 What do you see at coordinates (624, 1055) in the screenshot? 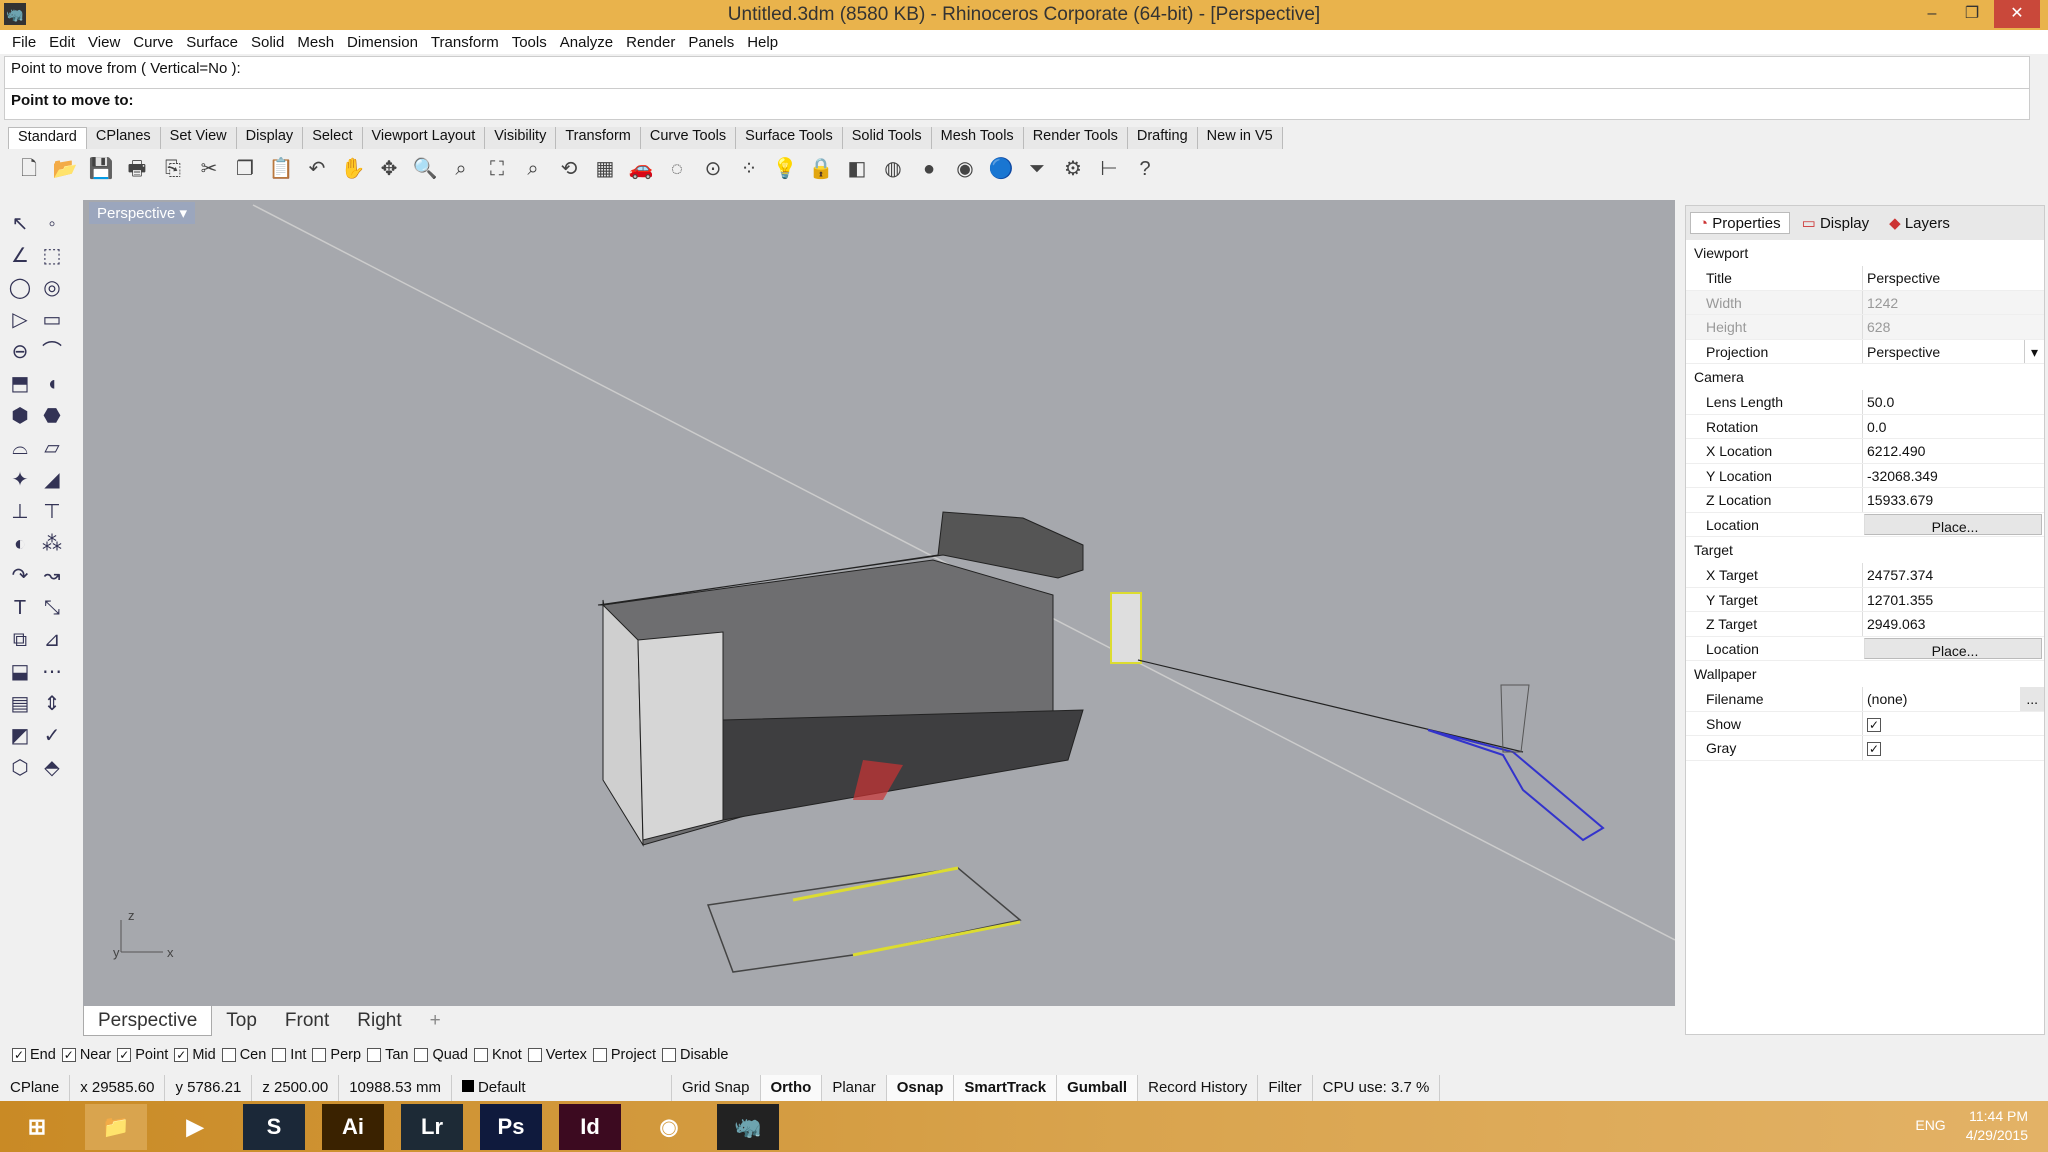
I see `osnap-project: Project` at bounding box center [624, 1055].